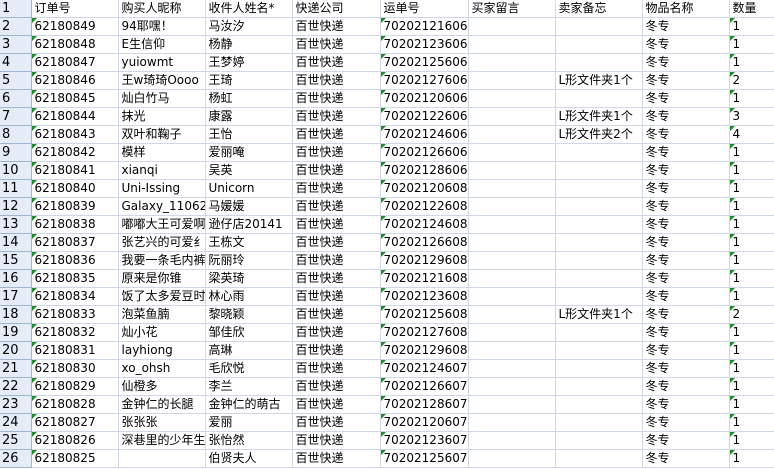  What do you see at coordinates (16, 368) in the screenshot?
I see `row-number: 21` at bounding box center [16, 368].